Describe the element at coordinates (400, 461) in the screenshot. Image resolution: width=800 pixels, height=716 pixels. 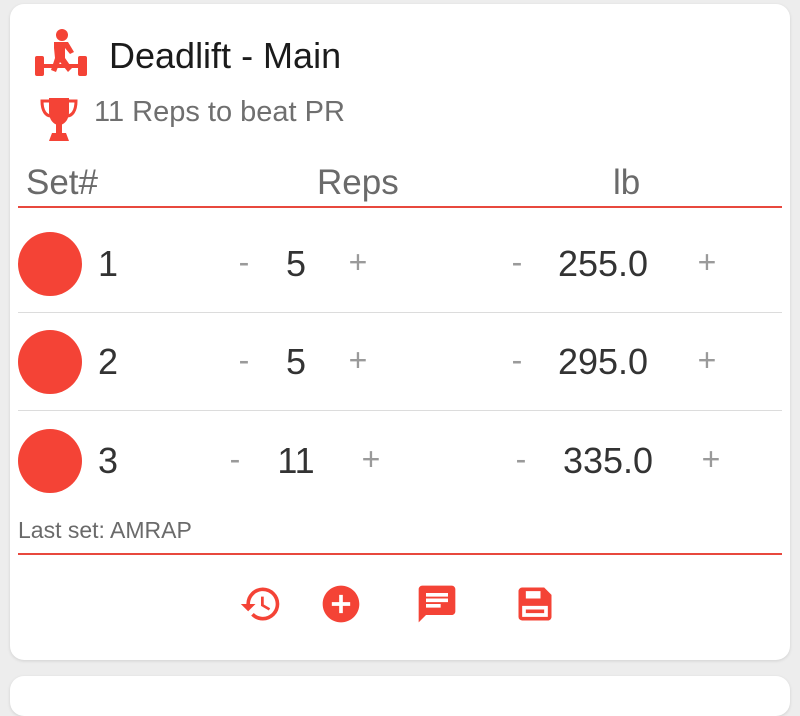
I see `set-row-3: 3 - 11 + - 335.0 +` at that location.